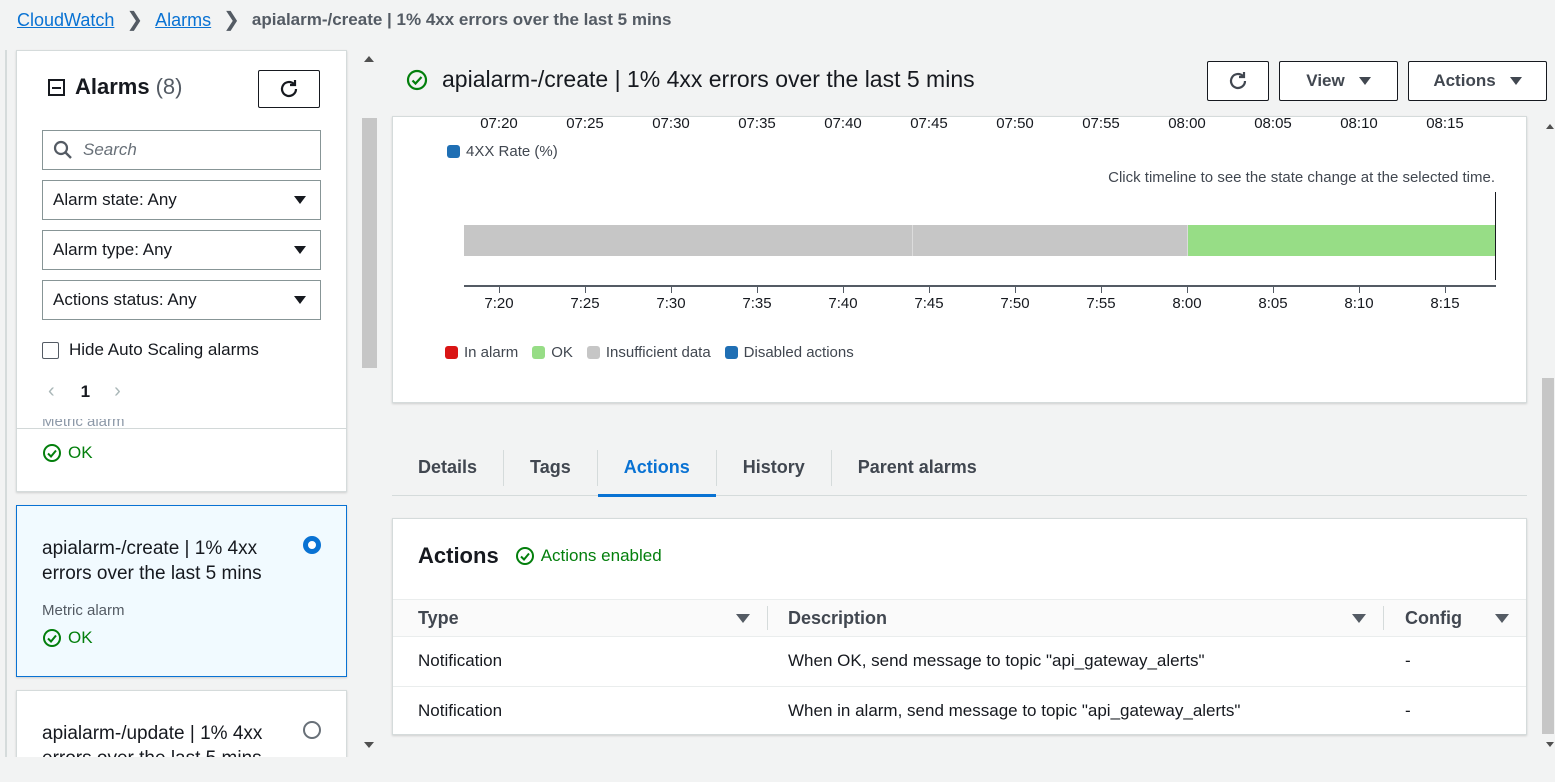 This screenshot has width=1555, height=782. Describe the element at coordinates (6, 410) in the screenshot. I see `left-frame-border` at that location.